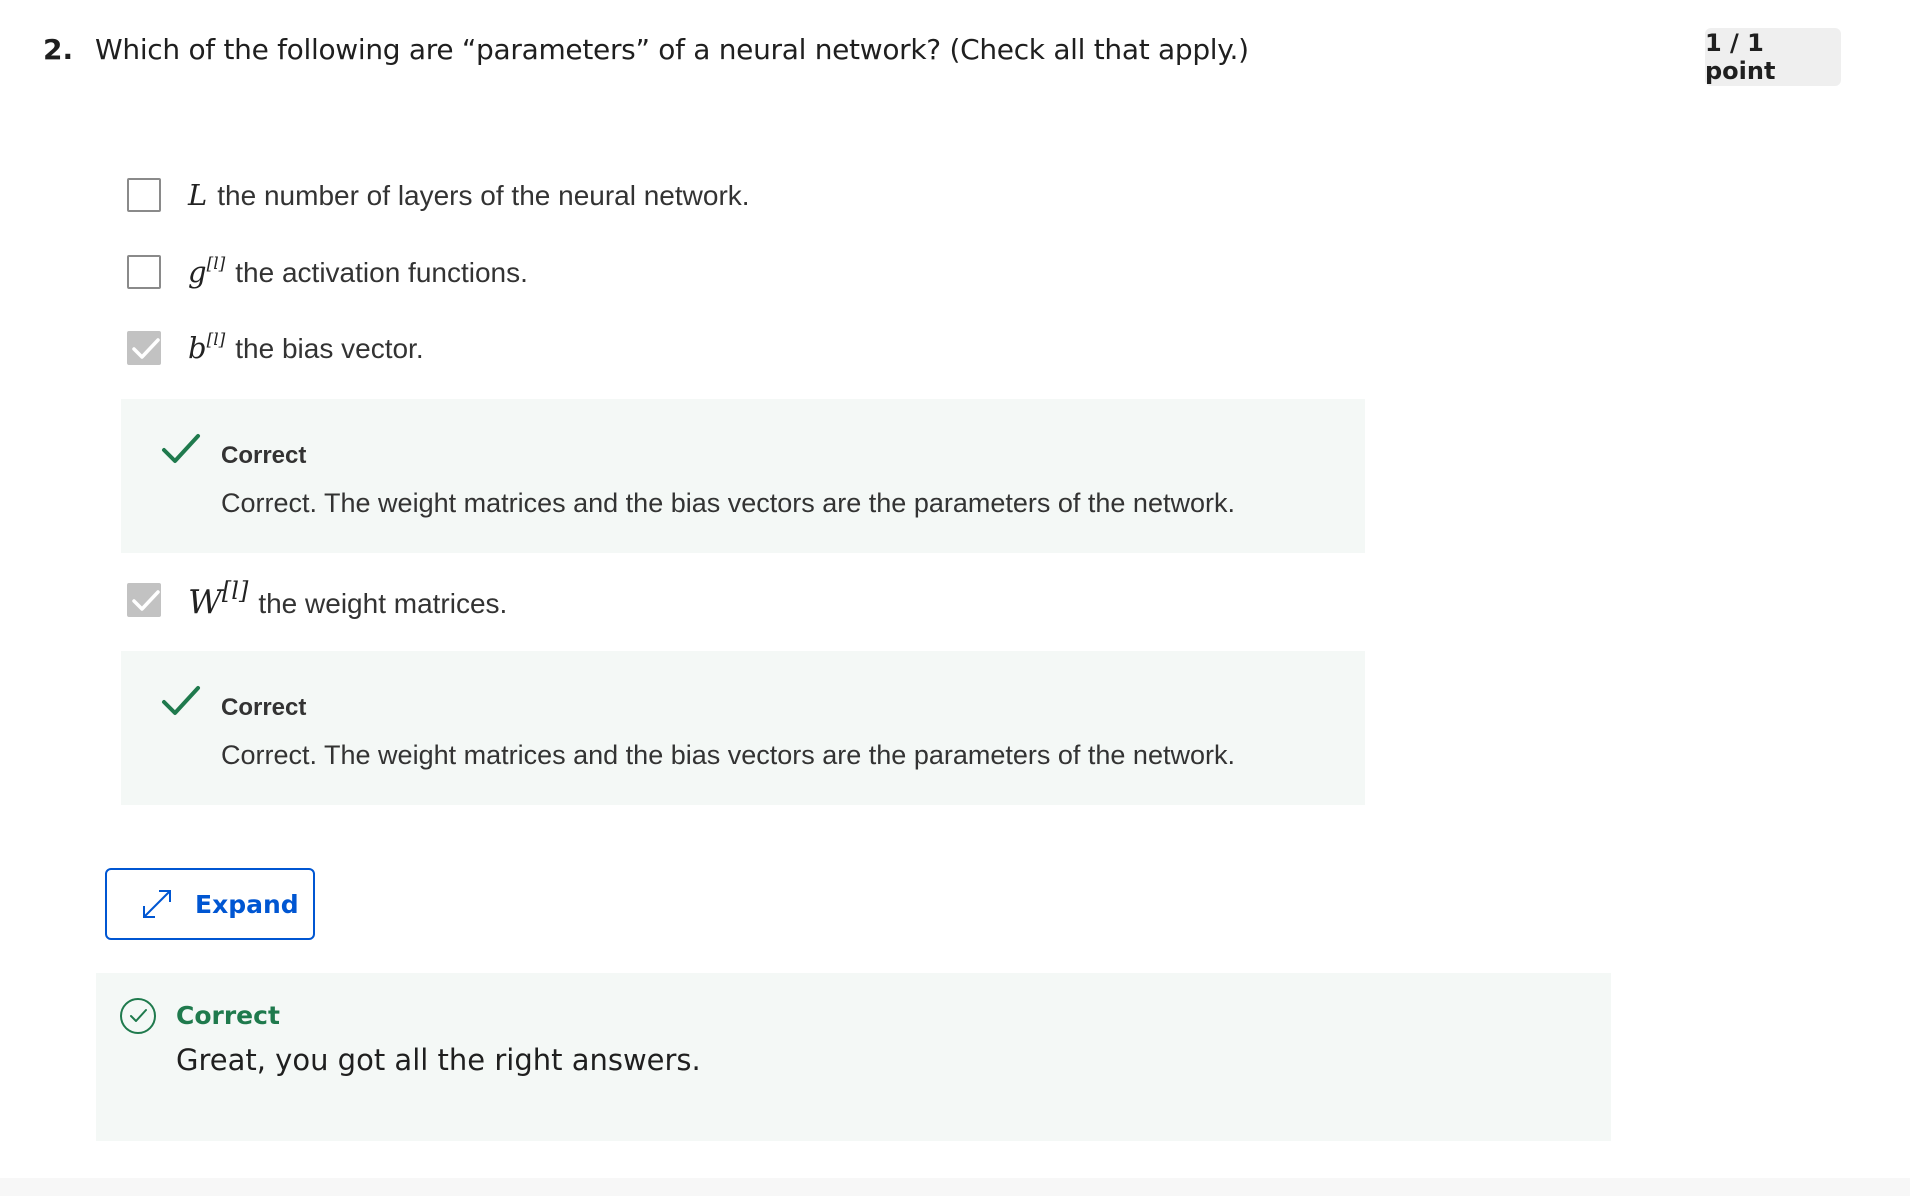  What do you see at coordinates (205, 601) in the screenshot?
I see `math-symbol: W` at bounding box center [205, 601].